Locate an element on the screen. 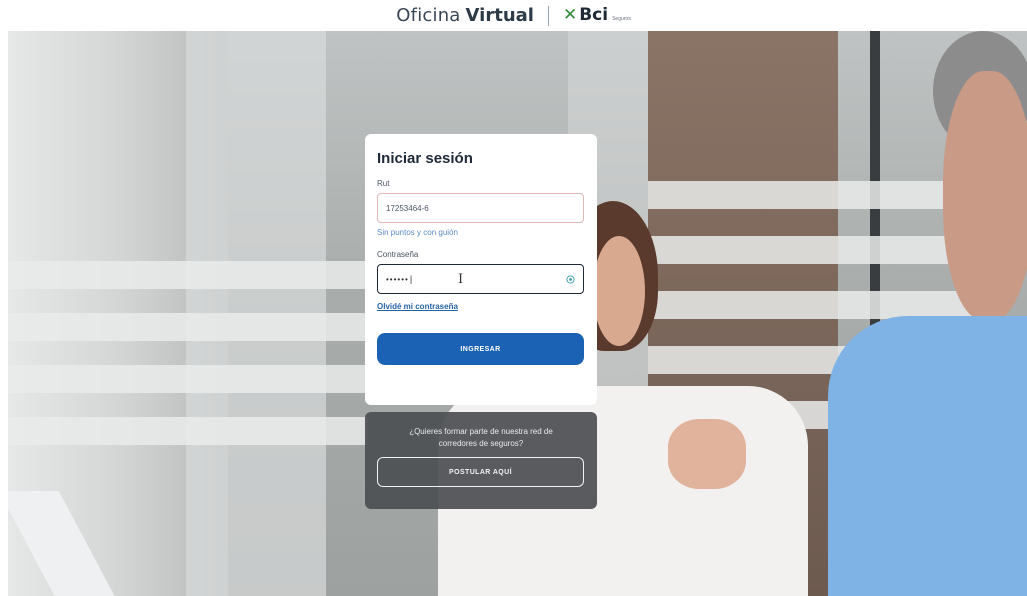 Image resolution: width=1027 pixels, height=596 pixels. brand-divider is located at coordinates (548, 15).